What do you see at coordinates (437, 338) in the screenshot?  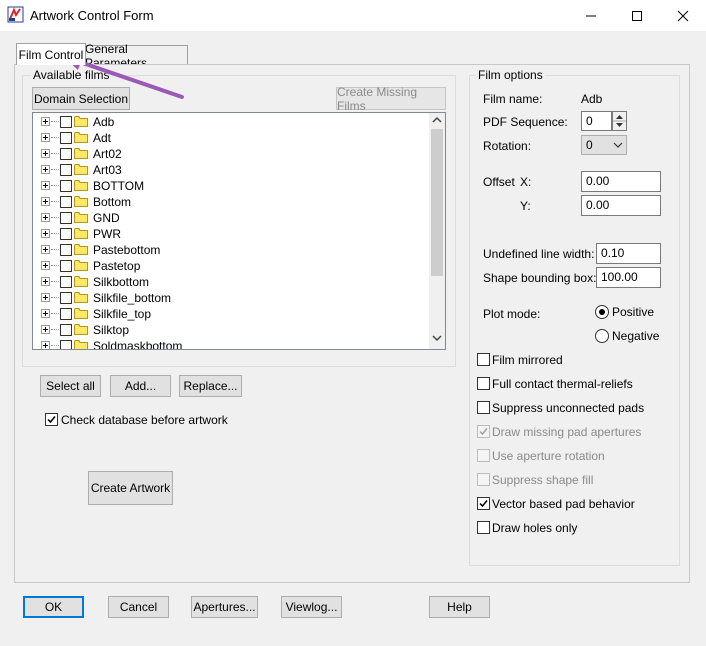 I see `scroll-down-icon` at bounding box center [437, 338].